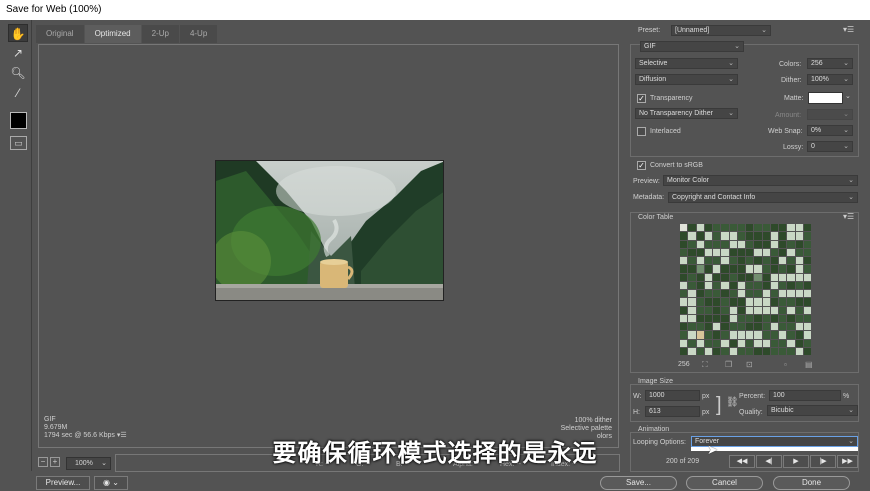 The width and height of the screenshot is (870, 491). Describe the element at coordinates (160, 34) in the screenshot. I see `tab-2-up: 2-Up` at that location.